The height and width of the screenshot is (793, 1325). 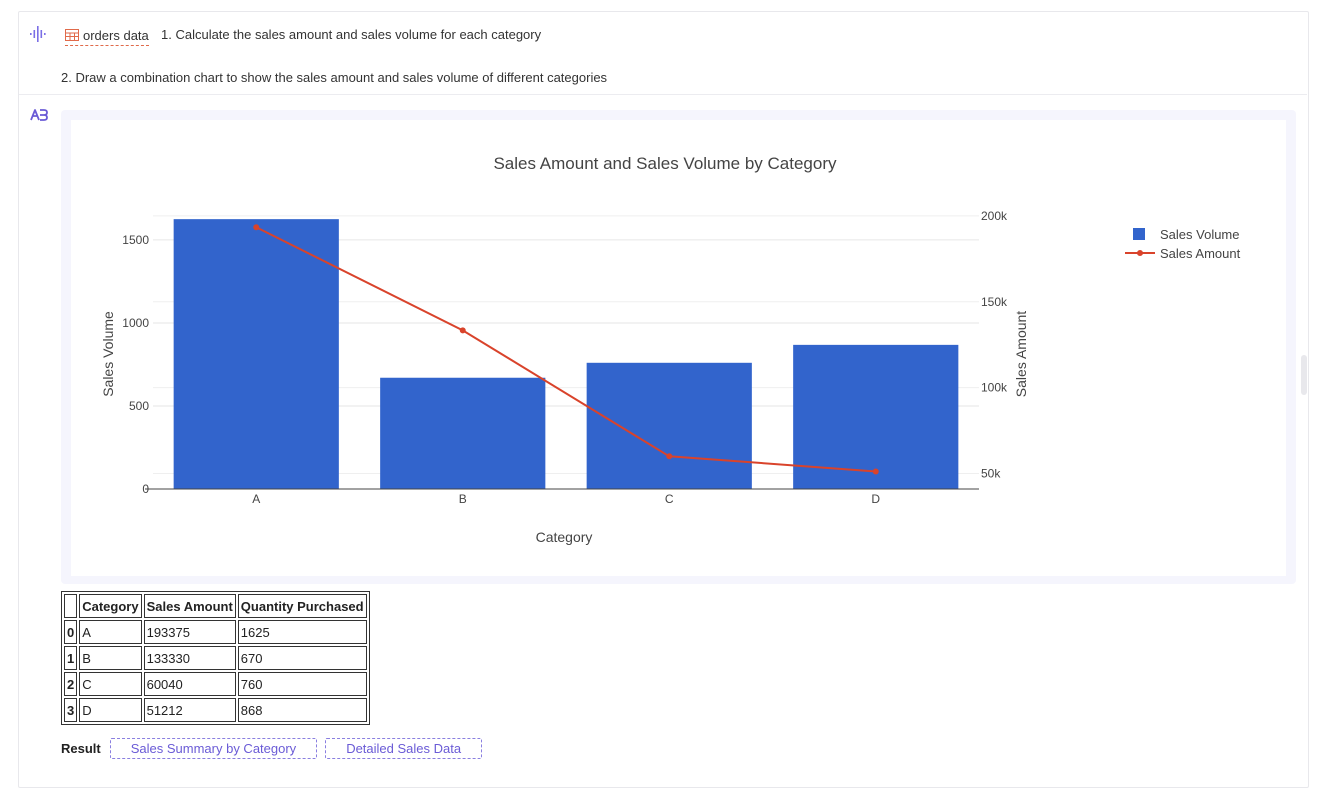 What do you see at coordinates (994, 302) in the screenshot?
I see `y-right-tick-label: 150k` at bounding box center [994, 302].